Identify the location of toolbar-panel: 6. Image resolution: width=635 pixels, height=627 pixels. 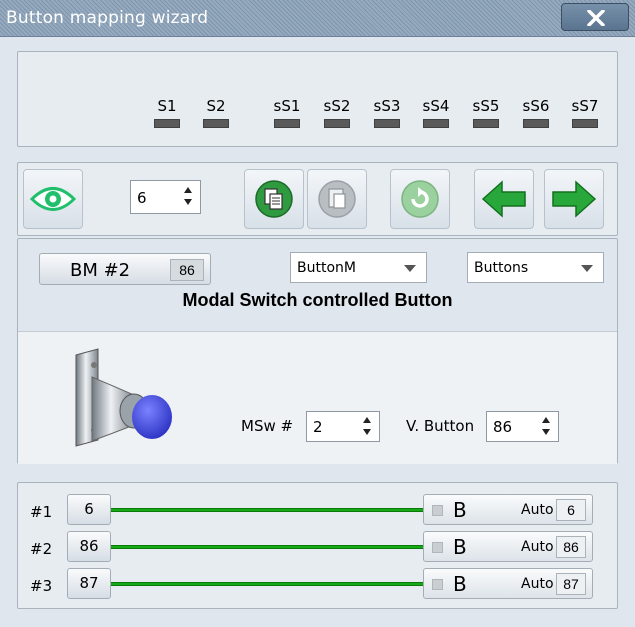
(317, 199).